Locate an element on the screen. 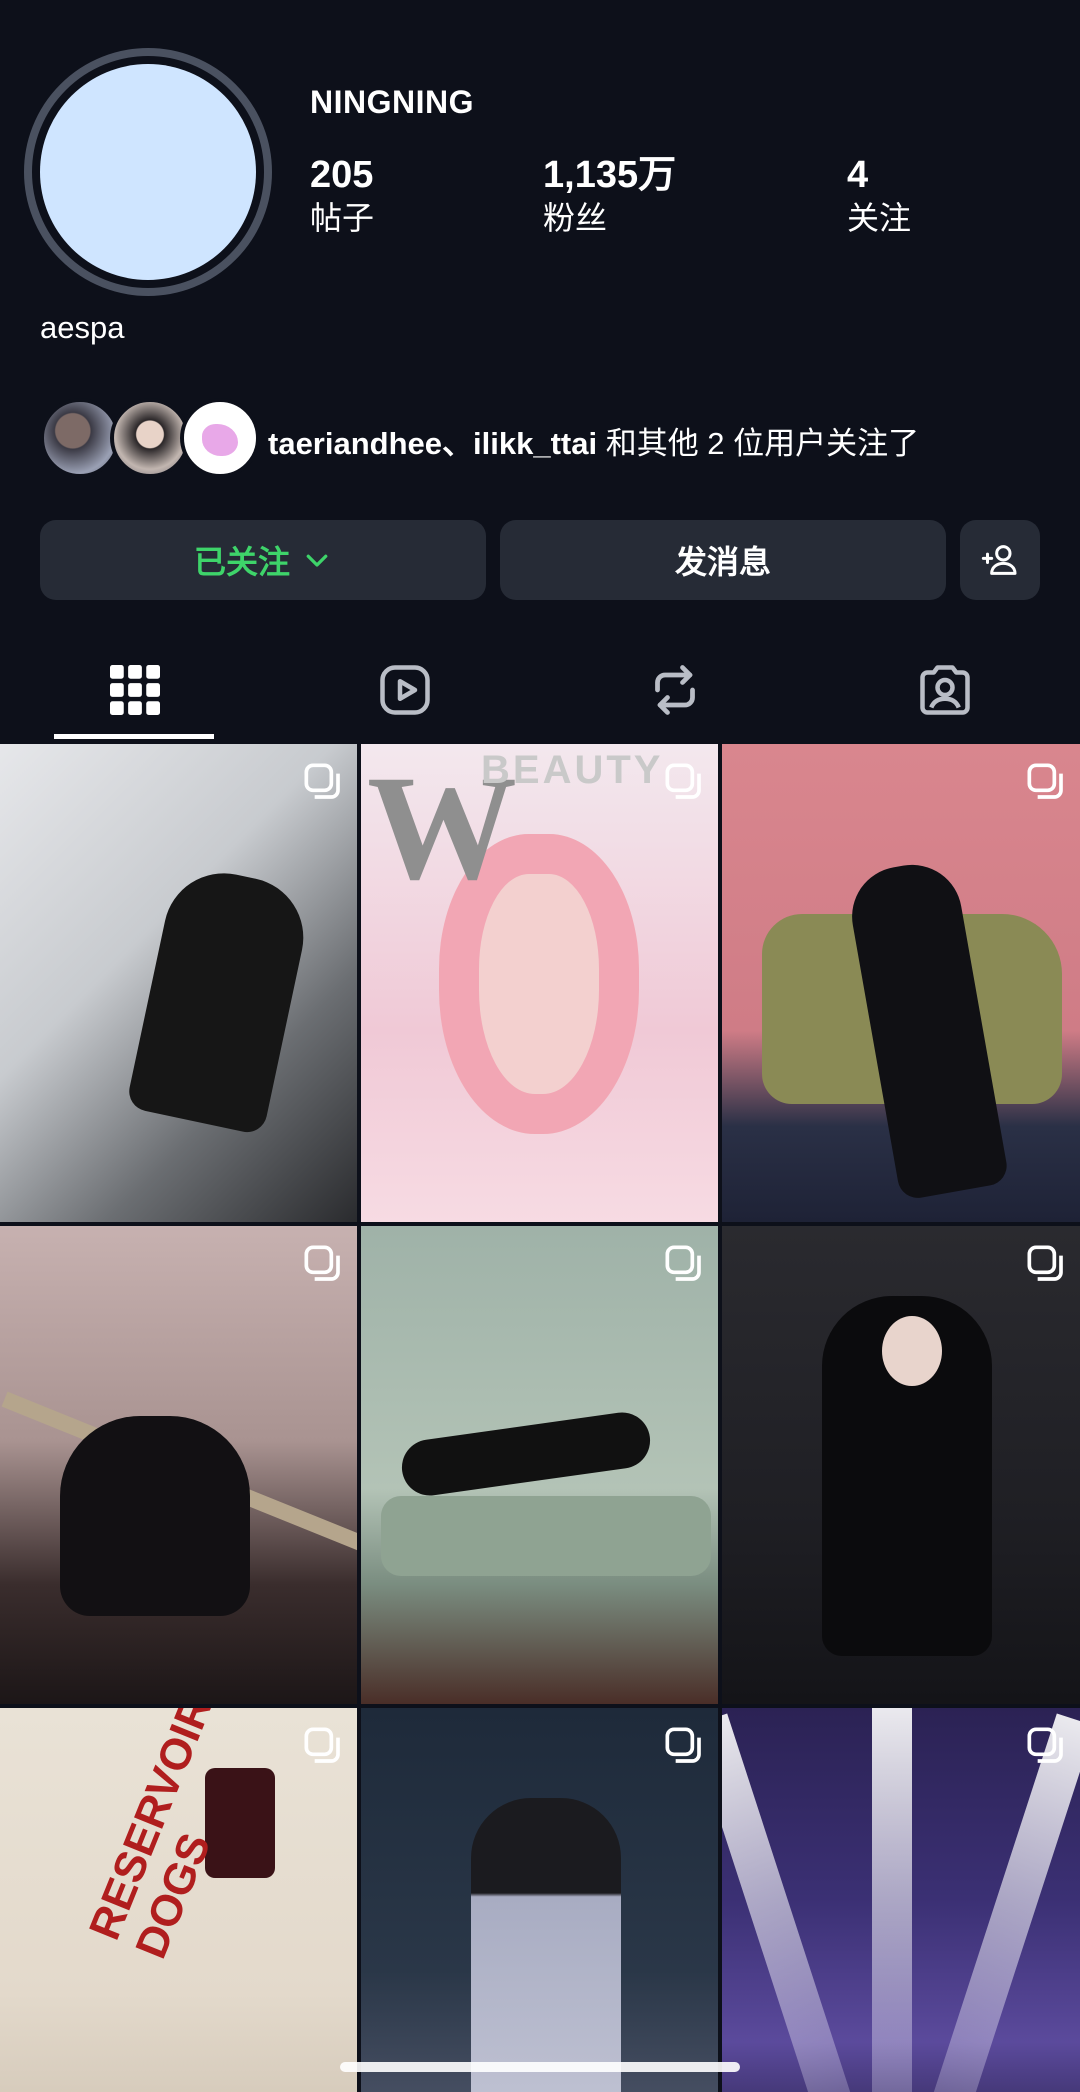 The image size is (1080, 2092). message-button: 发消息 is located at coordinates (723, 560).